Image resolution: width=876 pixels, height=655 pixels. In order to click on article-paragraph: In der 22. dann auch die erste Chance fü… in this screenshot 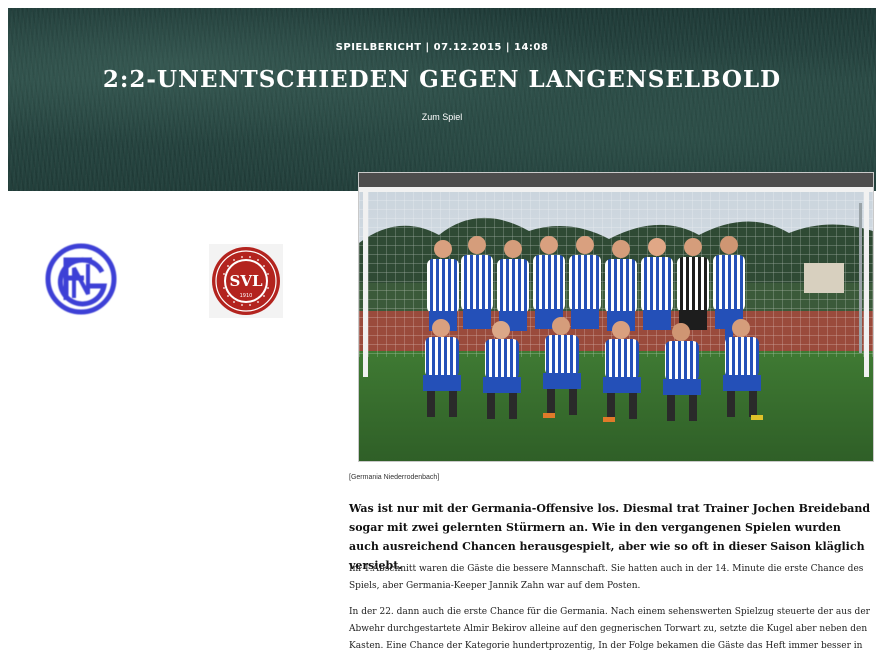, I will do `click(609, 629)`.